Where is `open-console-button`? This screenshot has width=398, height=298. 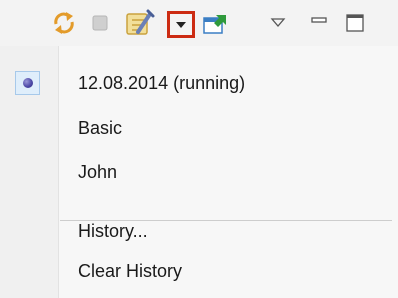 open-console-button is located at coordinates (215, 23).